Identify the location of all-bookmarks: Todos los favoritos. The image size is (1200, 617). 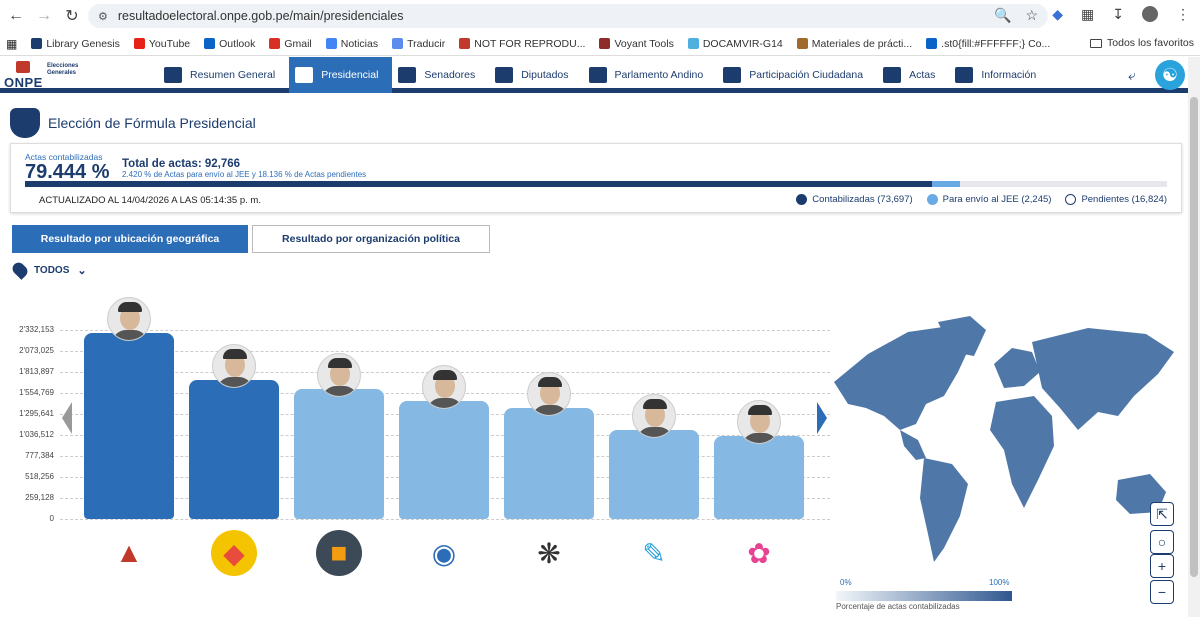
(1142, 43).